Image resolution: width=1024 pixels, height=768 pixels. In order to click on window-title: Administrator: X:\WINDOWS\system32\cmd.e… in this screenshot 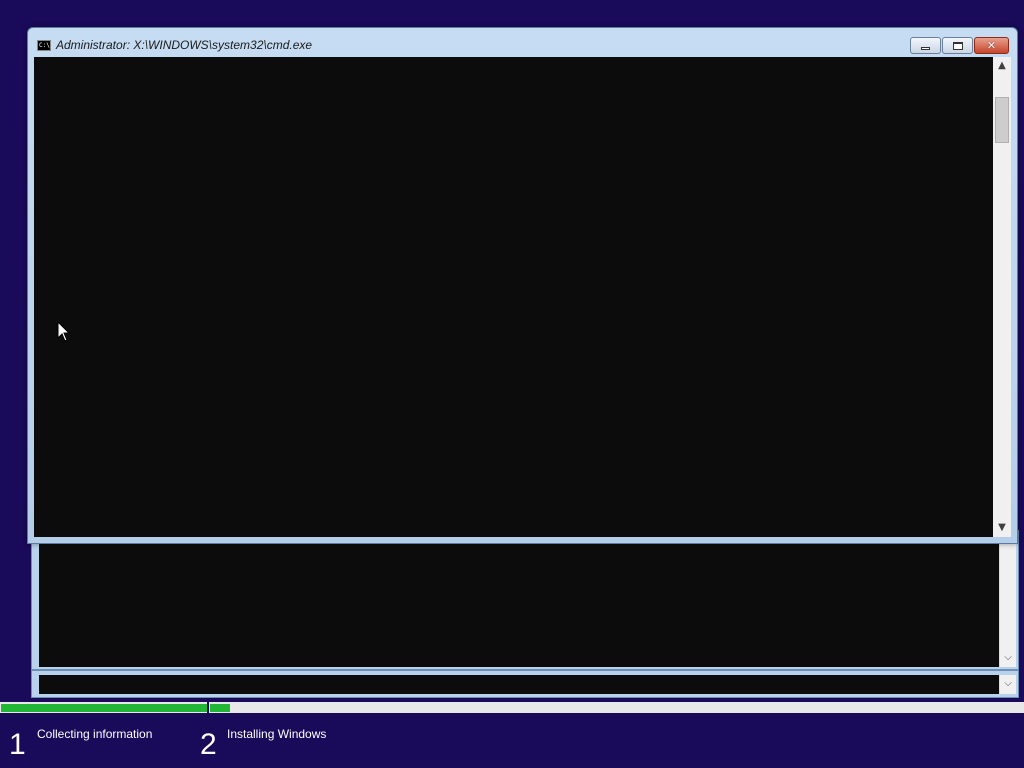, I will do `click(184, 45)`.